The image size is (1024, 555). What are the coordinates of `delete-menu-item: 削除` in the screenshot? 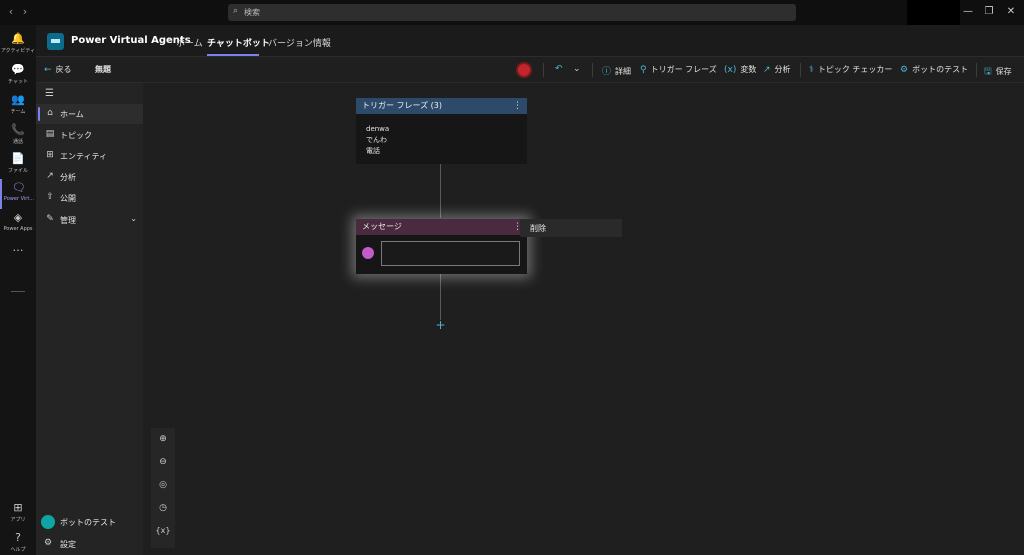 It's located at (538, 228).